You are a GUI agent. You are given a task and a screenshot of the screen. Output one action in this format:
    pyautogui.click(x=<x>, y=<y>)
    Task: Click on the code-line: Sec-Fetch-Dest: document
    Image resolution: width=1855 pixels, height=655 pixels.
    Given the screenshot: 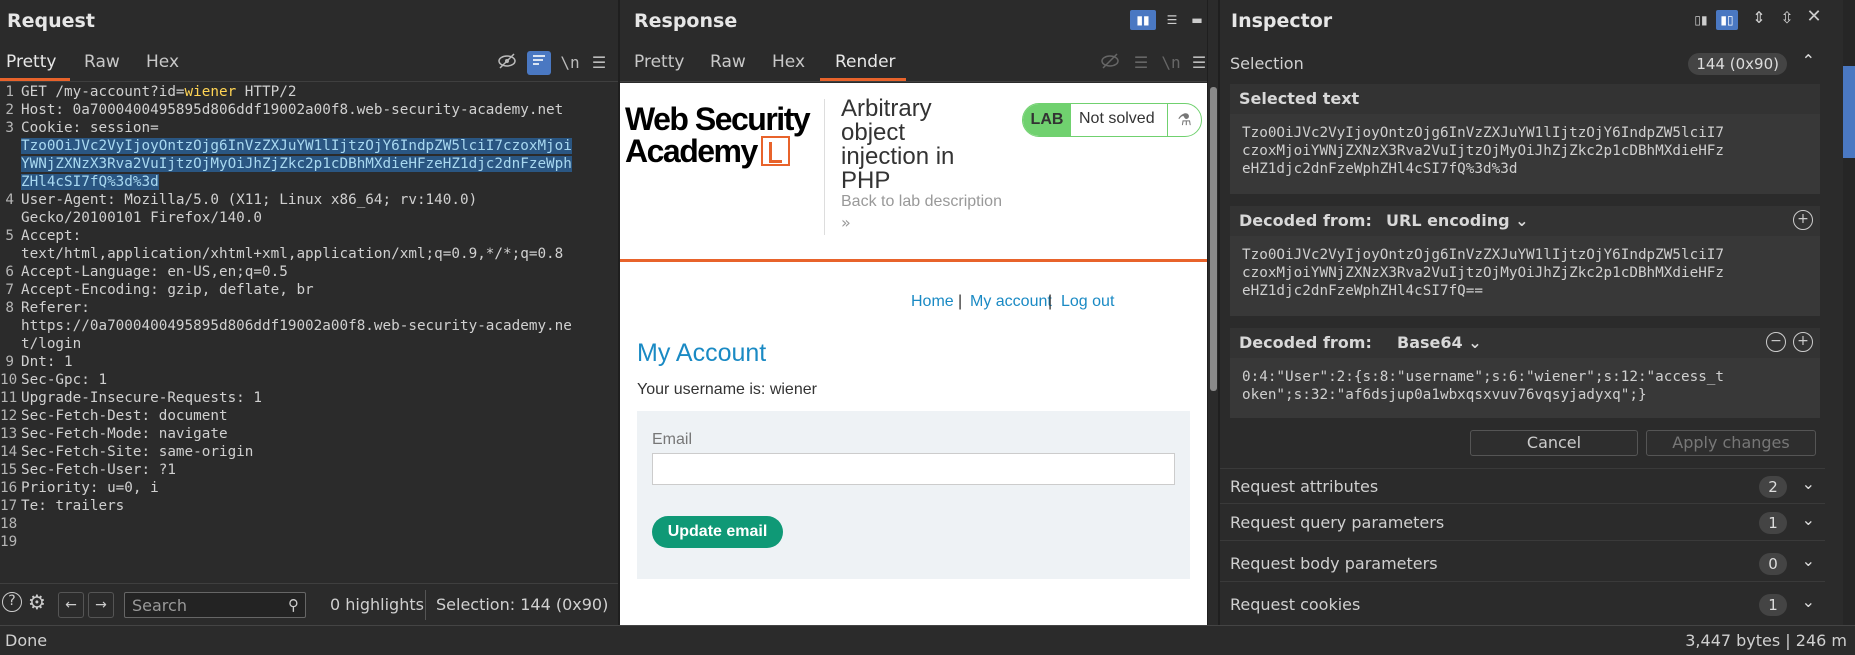 What is the action you would take?
    pyautogui.click(x=124, y=416)
    